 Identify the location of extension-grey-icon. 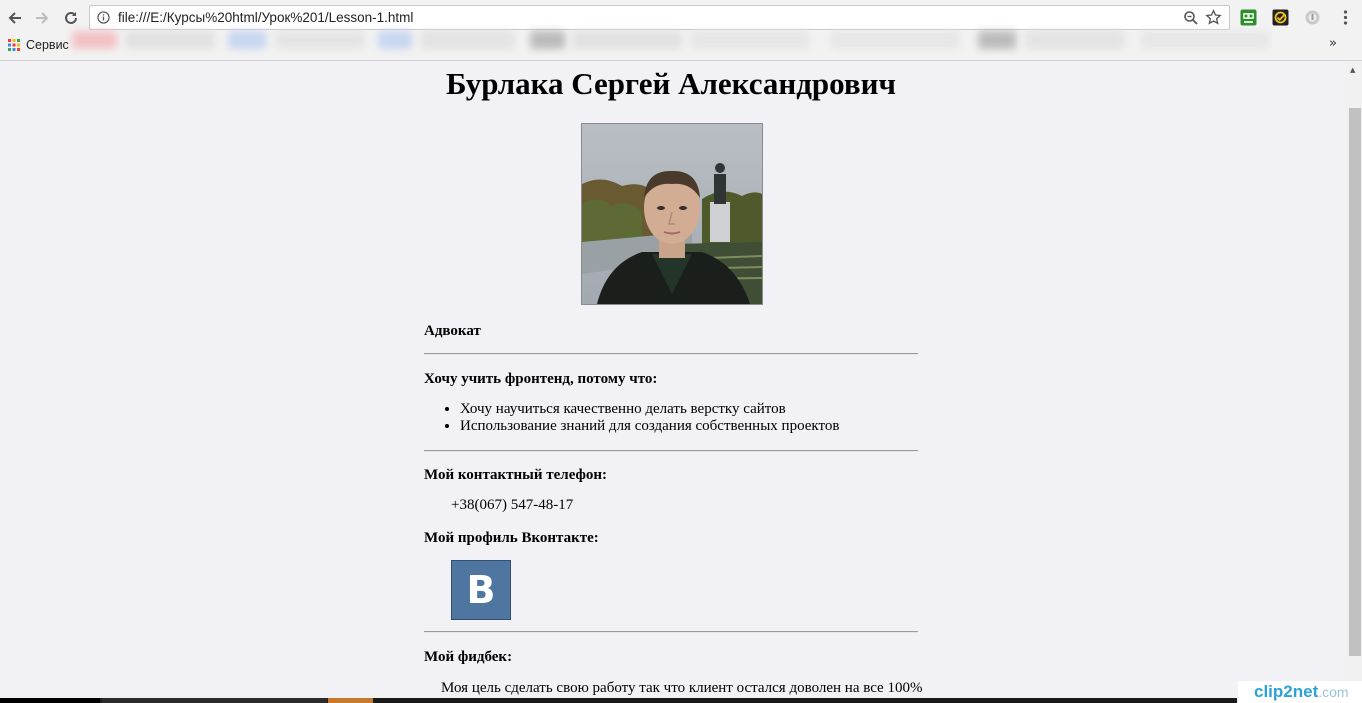
(1312, 17).